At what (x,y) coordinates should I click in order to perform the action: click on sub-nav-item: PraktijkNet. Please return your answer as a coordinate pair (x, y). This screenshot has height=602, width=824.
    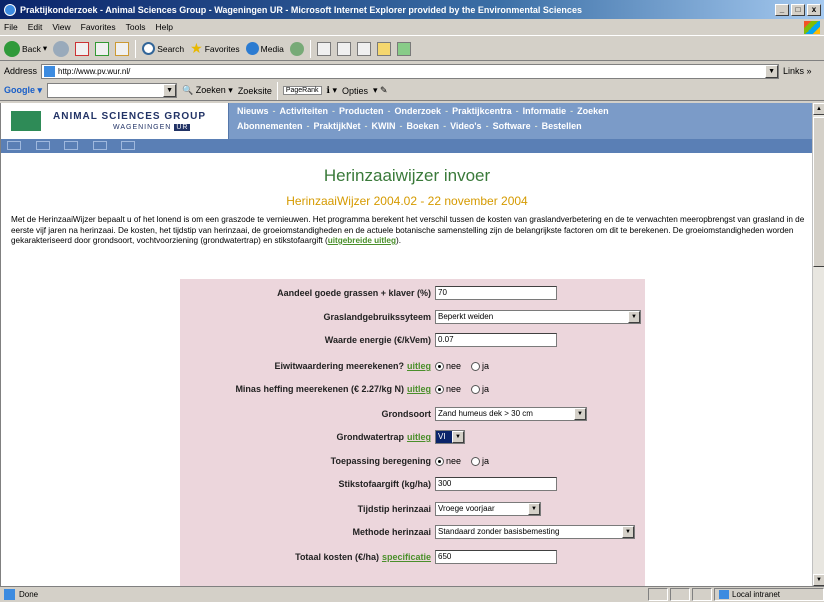
    Looking at the image, I should click on (337, 126).